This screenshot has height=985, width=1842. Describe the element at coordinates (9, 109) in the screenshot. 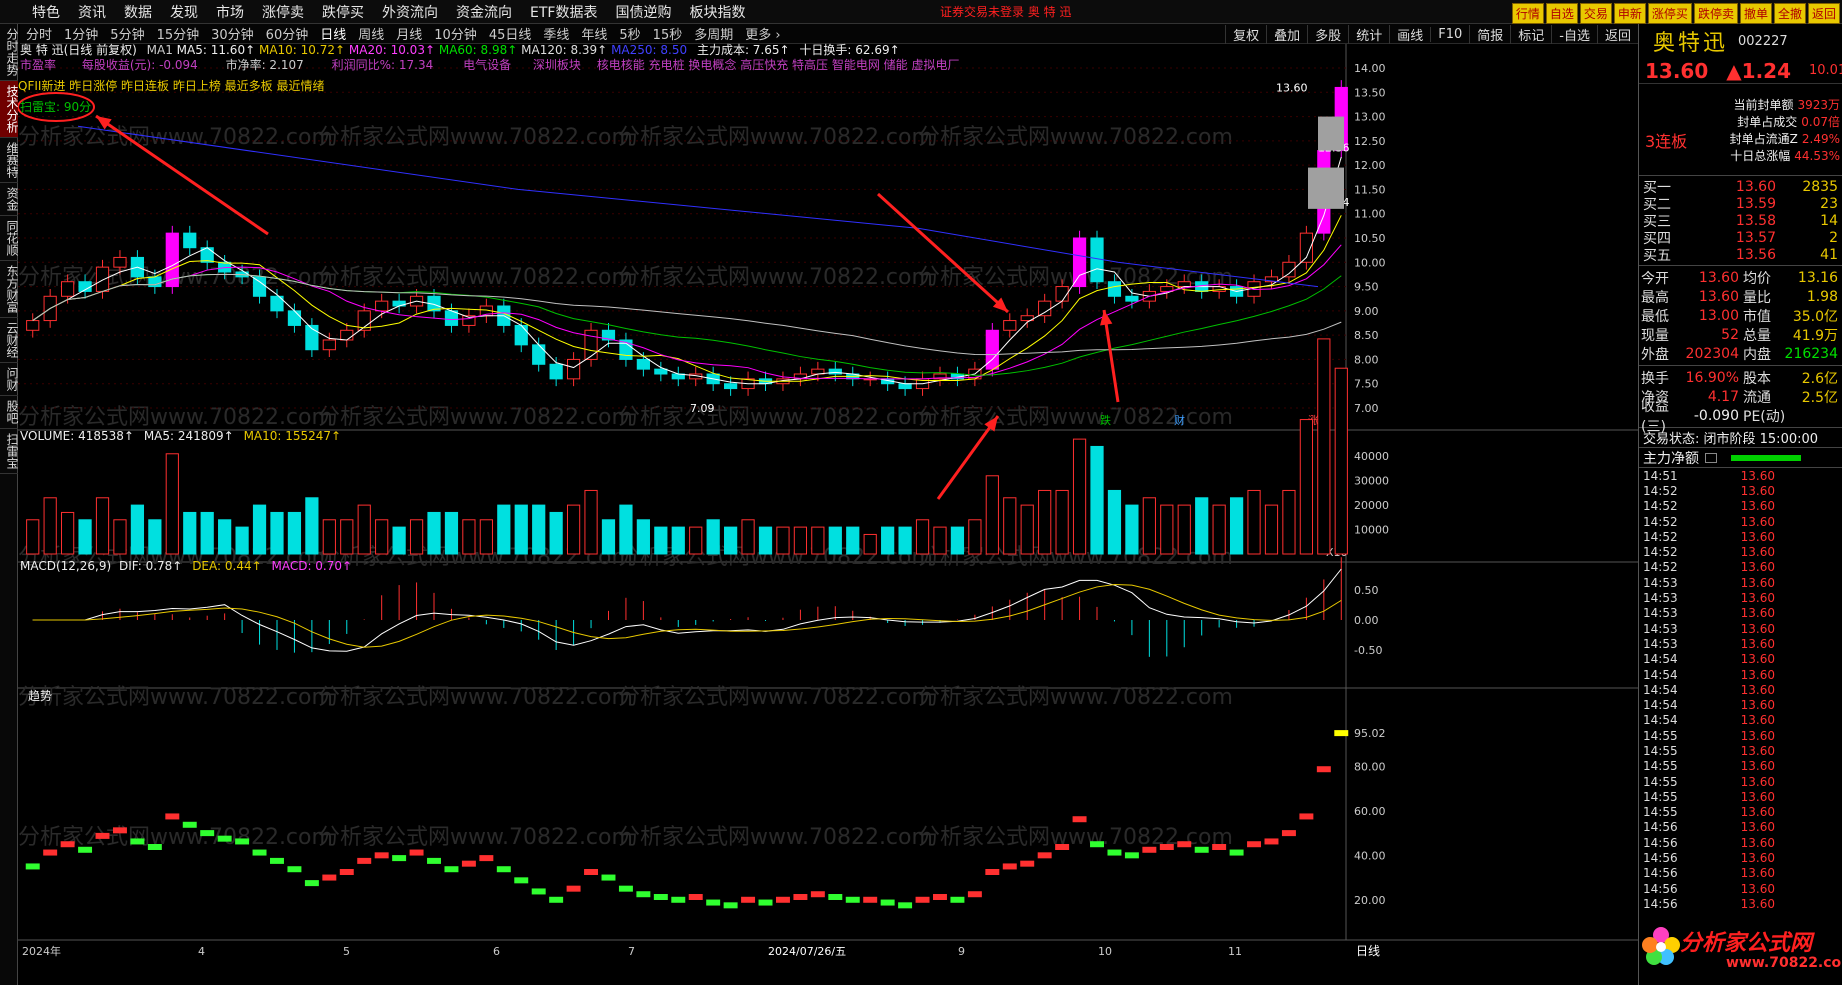

I see `left-tab-1: 技术分析` at that location.